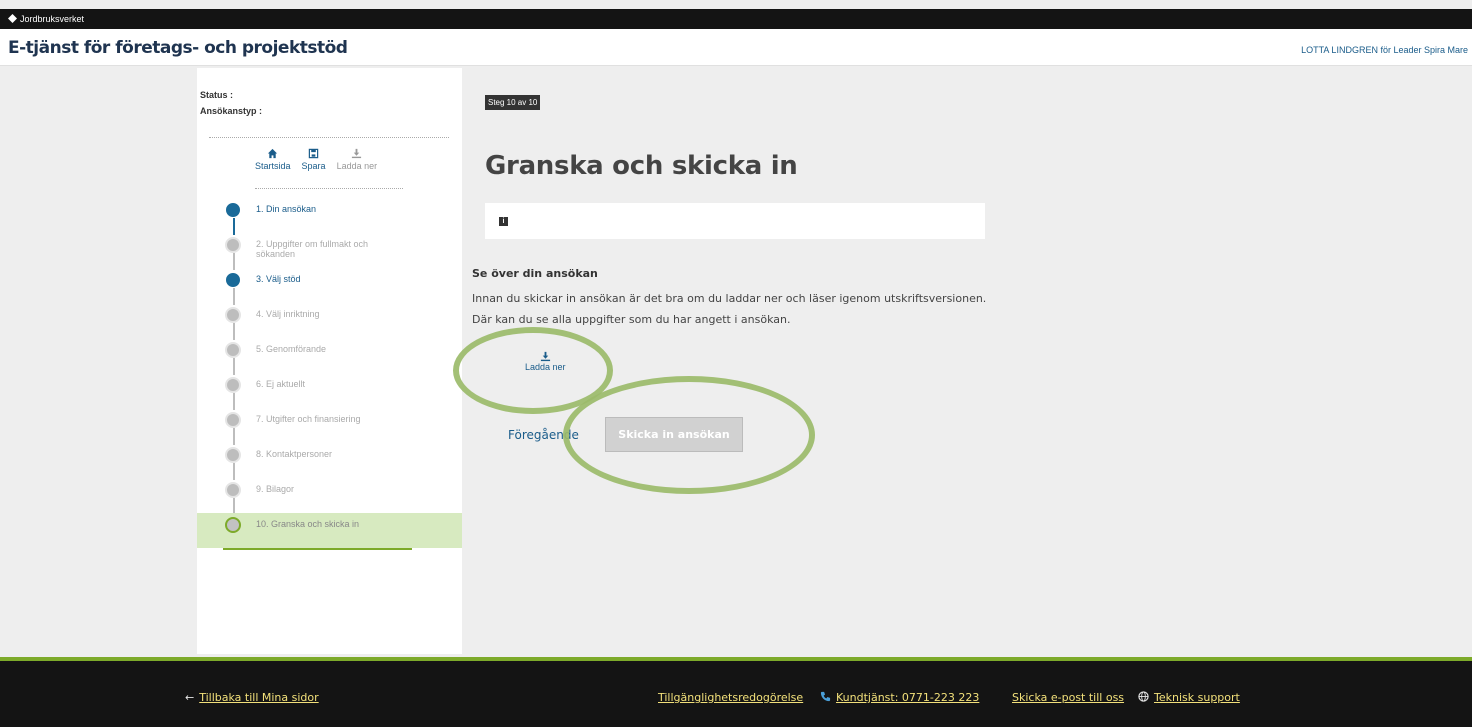 Image resolution: width=1472 pixels, height=727 pixels. I want to click on user-account-link: LOTTA LINDGREN för Leader Spira Mare, so click(1384, 50).